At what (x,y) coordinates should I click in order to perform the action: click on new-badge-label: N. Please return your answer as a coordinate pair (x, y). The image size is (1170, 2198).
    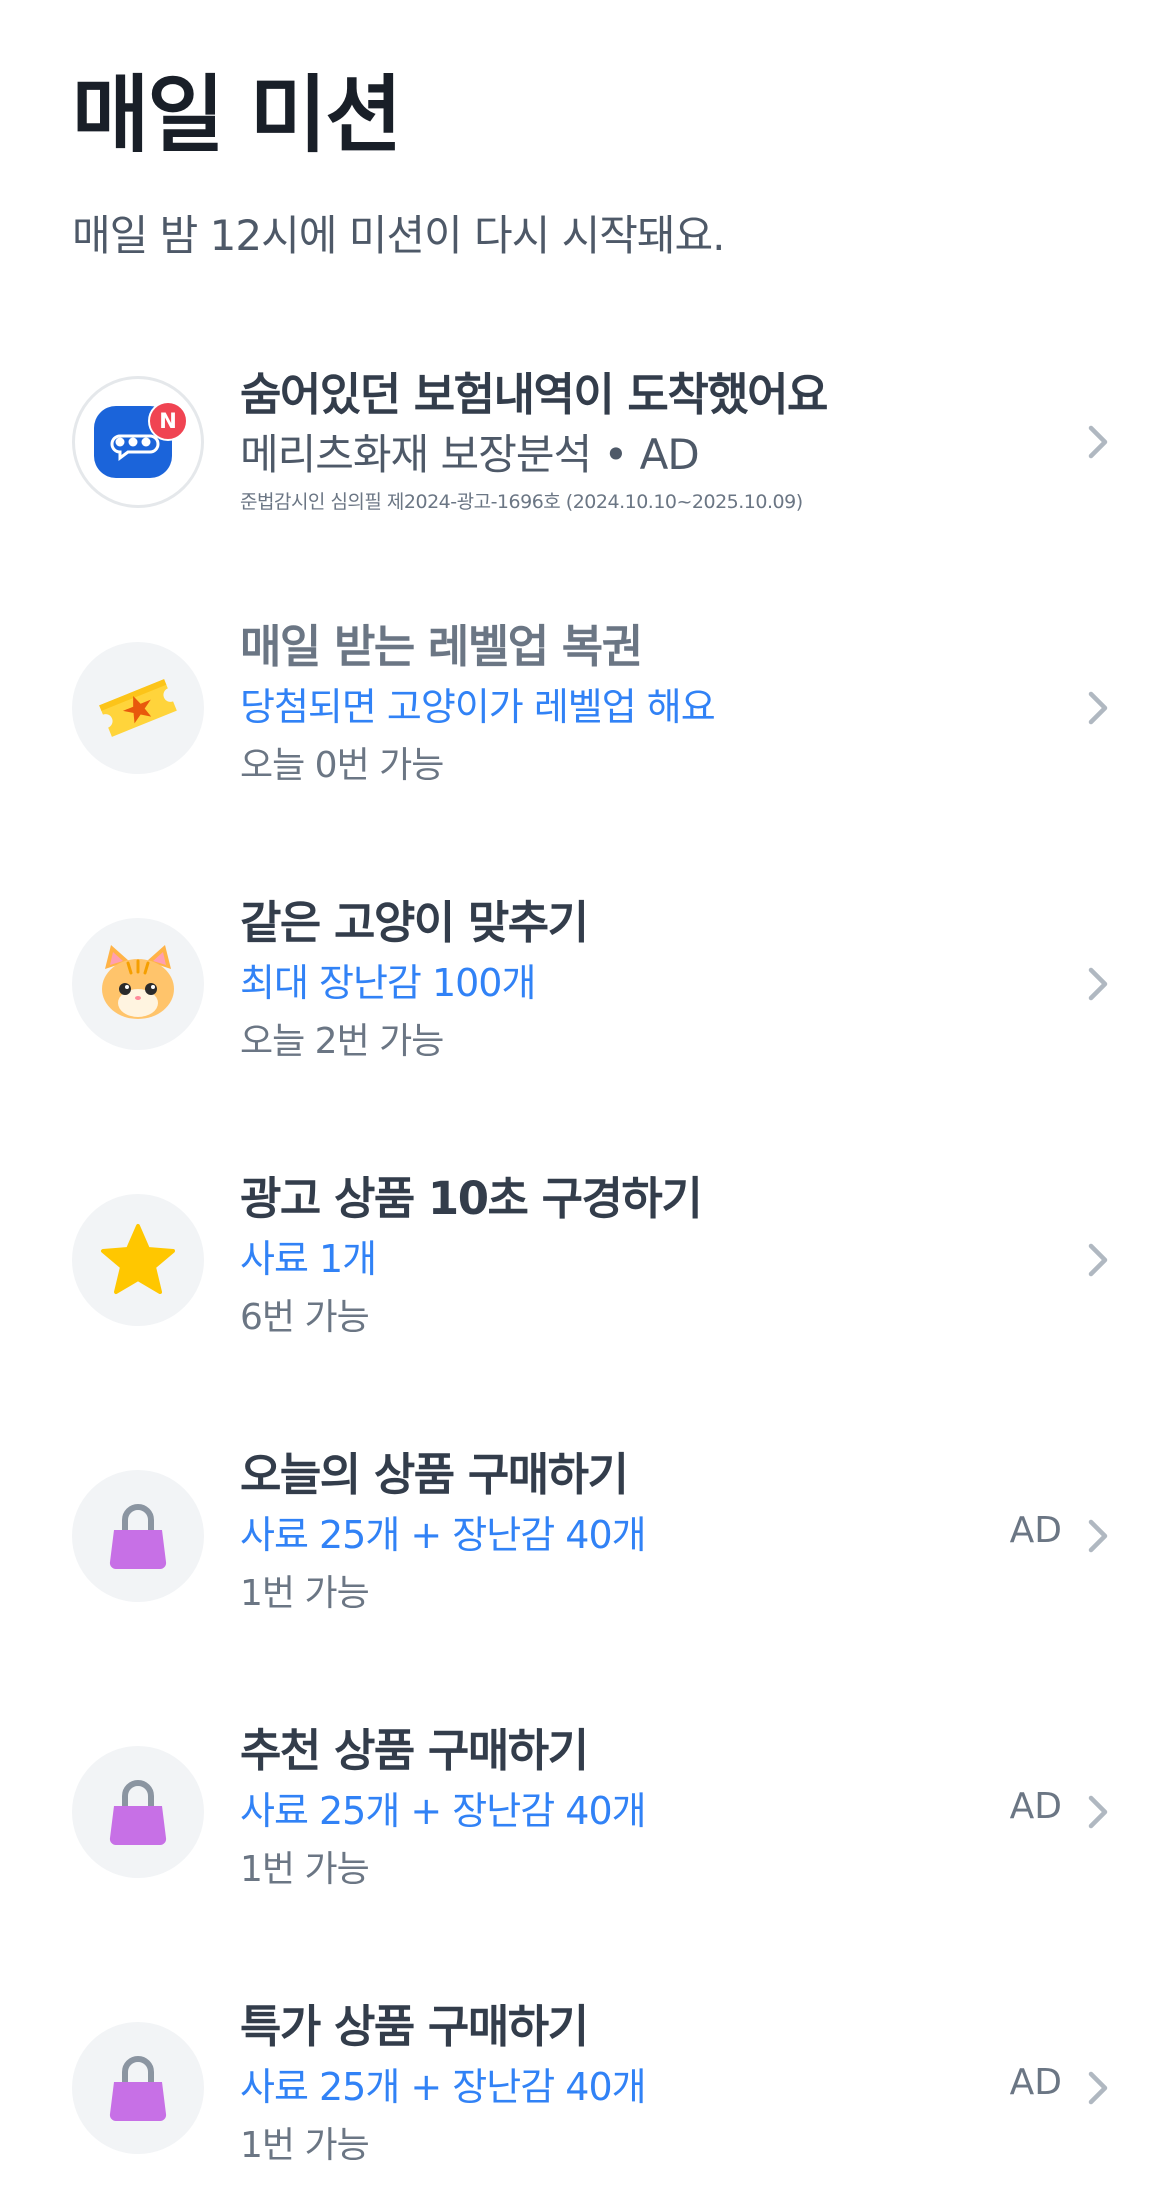
    Looking at the image, I should click on (168, 421).